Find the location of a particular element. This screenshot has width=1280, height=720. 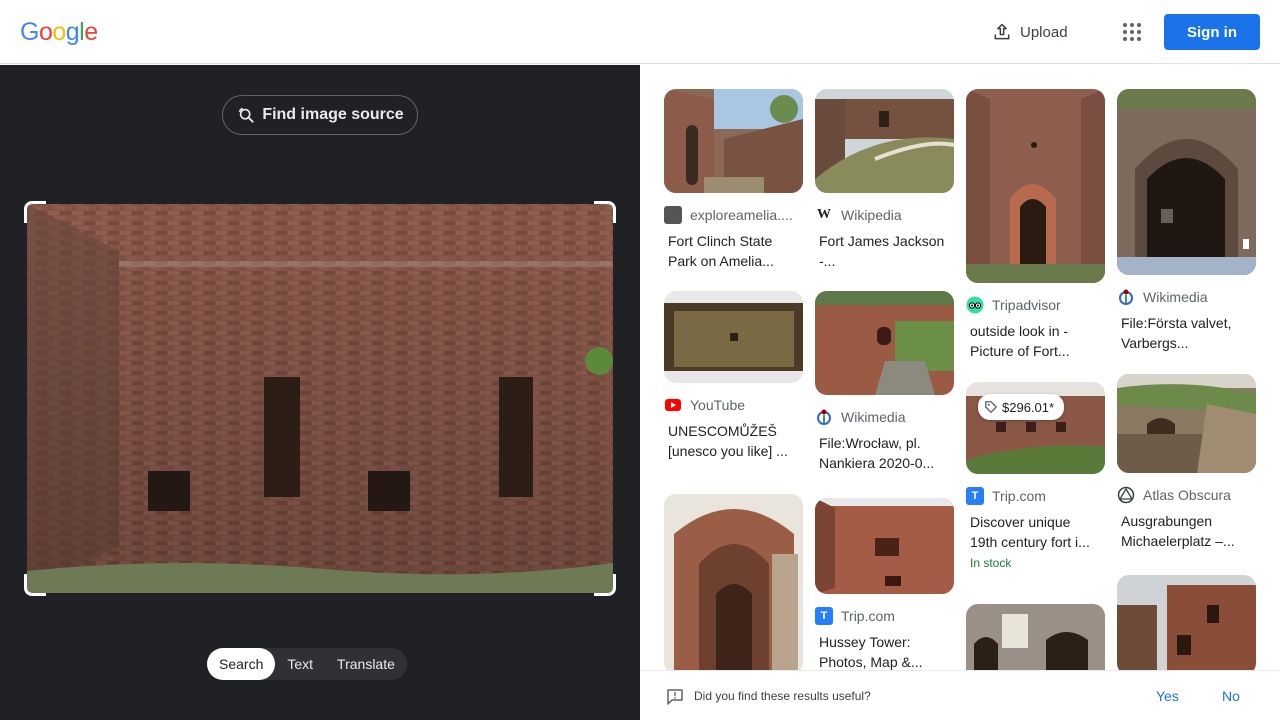

exploreamelia-favicon is located at coordinates (673, 215).